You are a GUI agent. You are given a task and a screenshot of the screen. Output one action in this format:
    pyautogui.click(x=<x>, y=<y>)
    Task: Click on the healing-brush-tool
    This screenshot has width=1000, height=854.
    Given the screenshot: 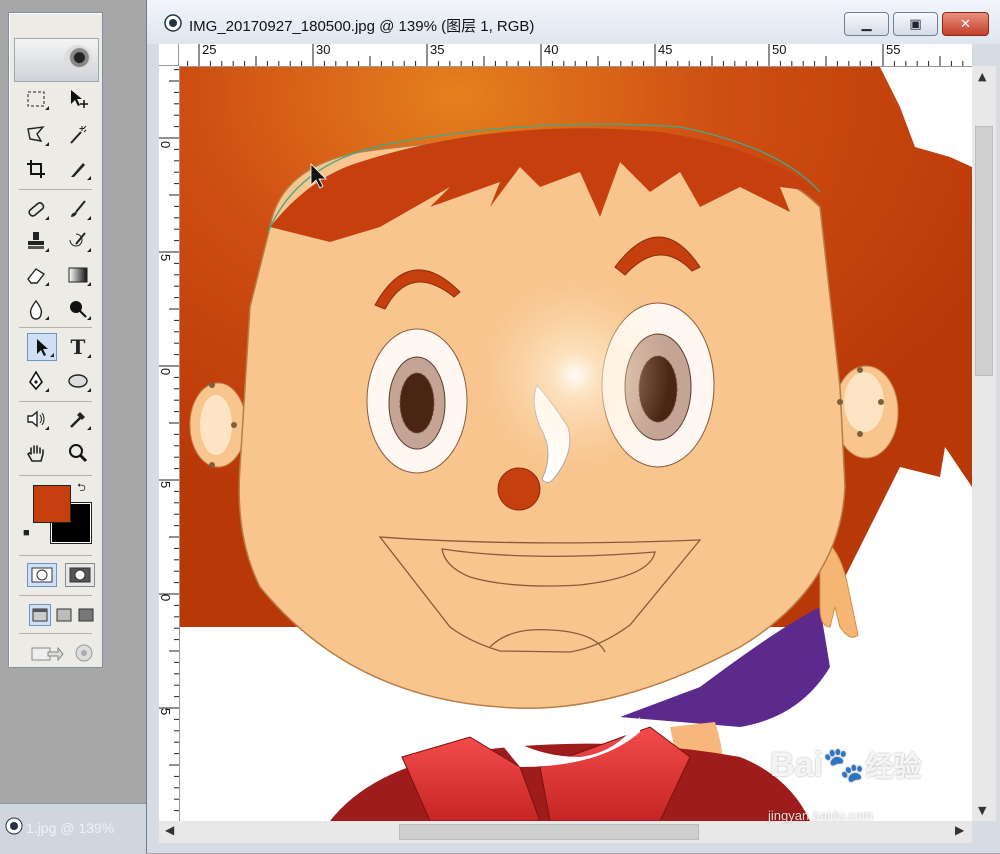 What is the action you would take?
    pyautogui.click(x=36, y=209)
    